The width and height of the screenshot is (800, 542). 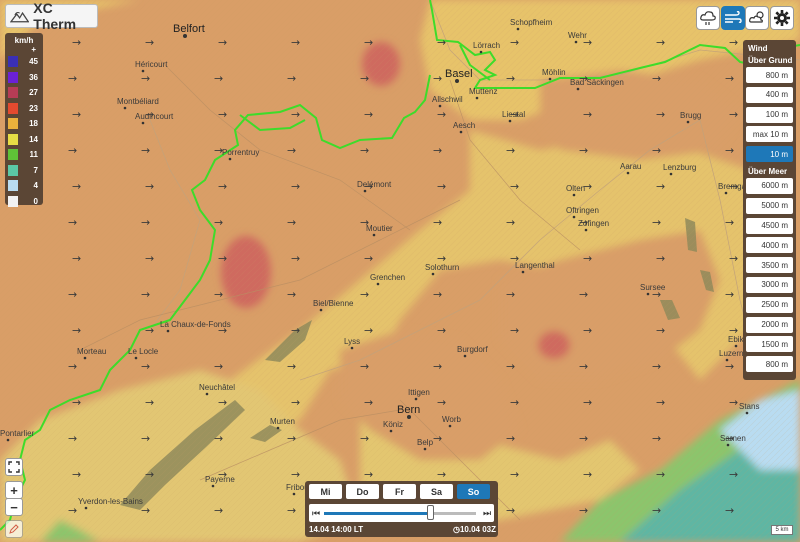 What do you see at coordinates (33, 77) in the screenshot?
I see `legend-label: 36` at bounding box center [33, 77].